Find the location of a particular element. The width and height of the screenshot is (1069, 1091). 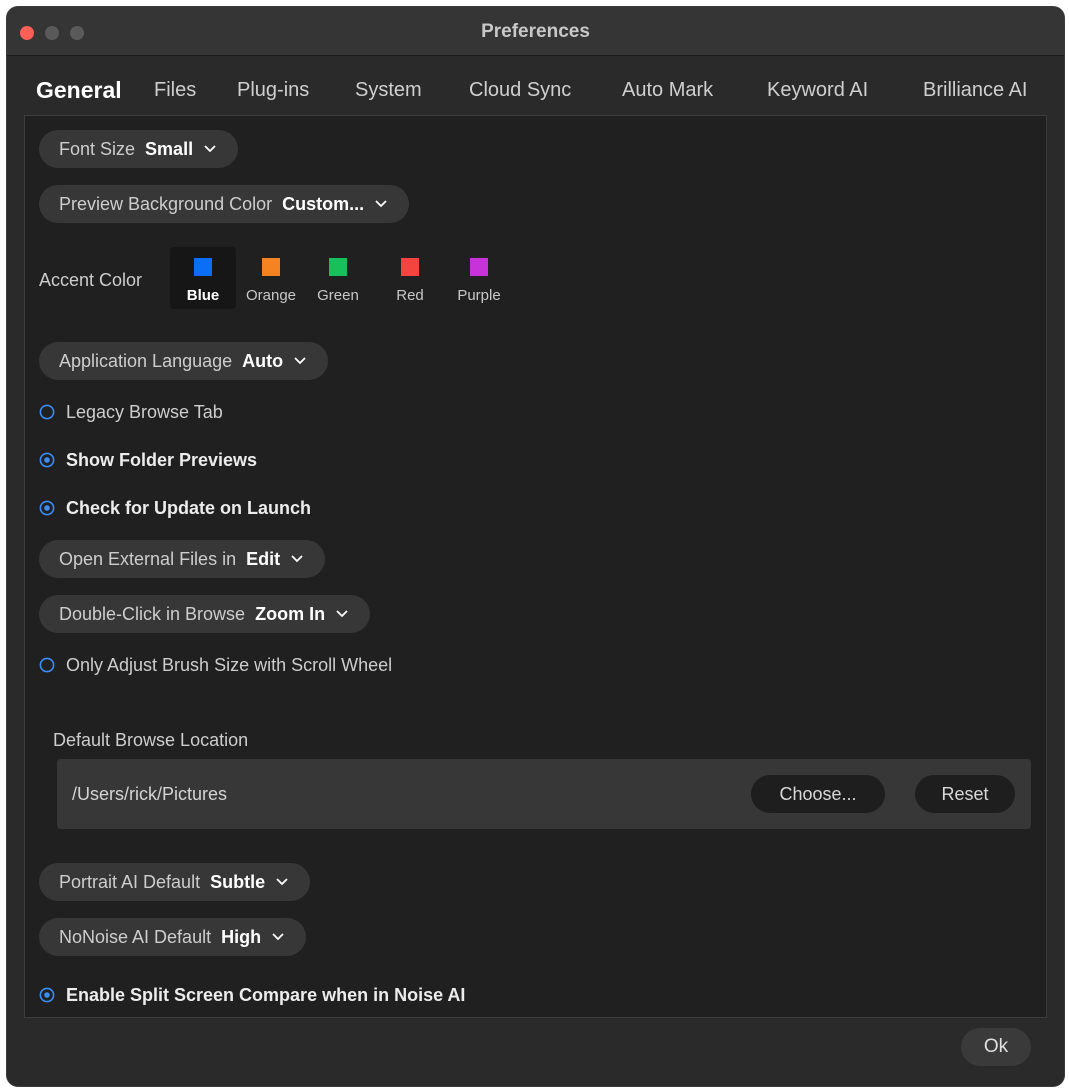

accent-swatch-blue: Blue is located at coordinates (203, 278).